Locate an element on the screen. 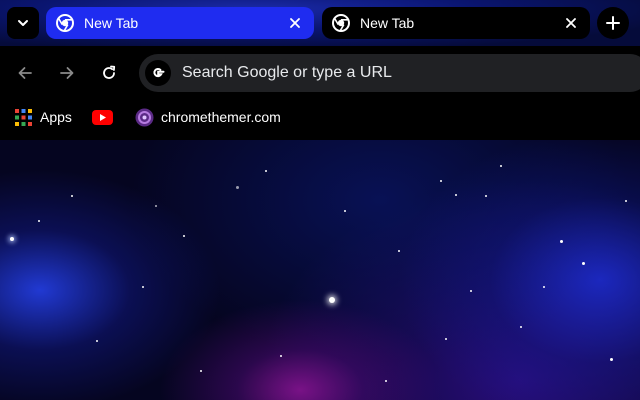 This screenshot has height=400, width=640. youtube-icon is located at coordinates (102, 117).